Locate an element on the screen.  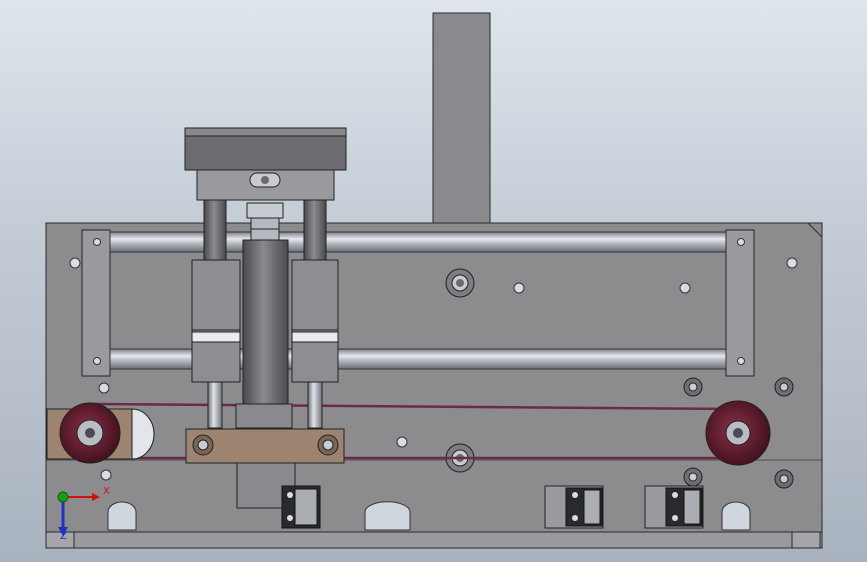
lower-block is located at coordinates (264, 416).